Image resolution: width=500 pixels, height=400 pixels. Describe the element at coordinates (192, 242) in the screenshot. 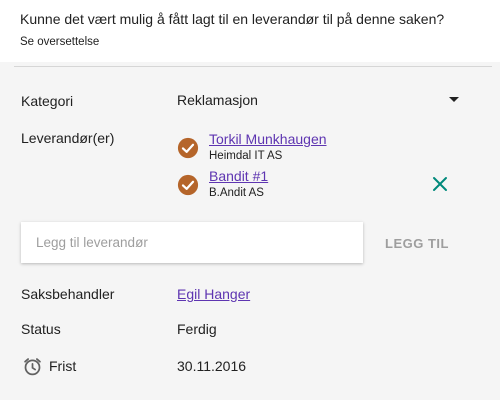

I see `add-supplier-input` at that location.